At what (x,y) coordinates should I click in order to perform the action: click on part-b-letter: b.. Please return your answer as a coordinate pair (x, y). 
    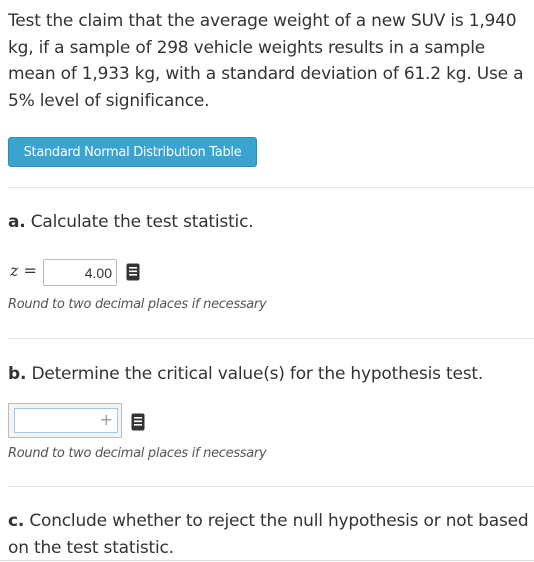
    Looking at the image, I should click on (17, 374).